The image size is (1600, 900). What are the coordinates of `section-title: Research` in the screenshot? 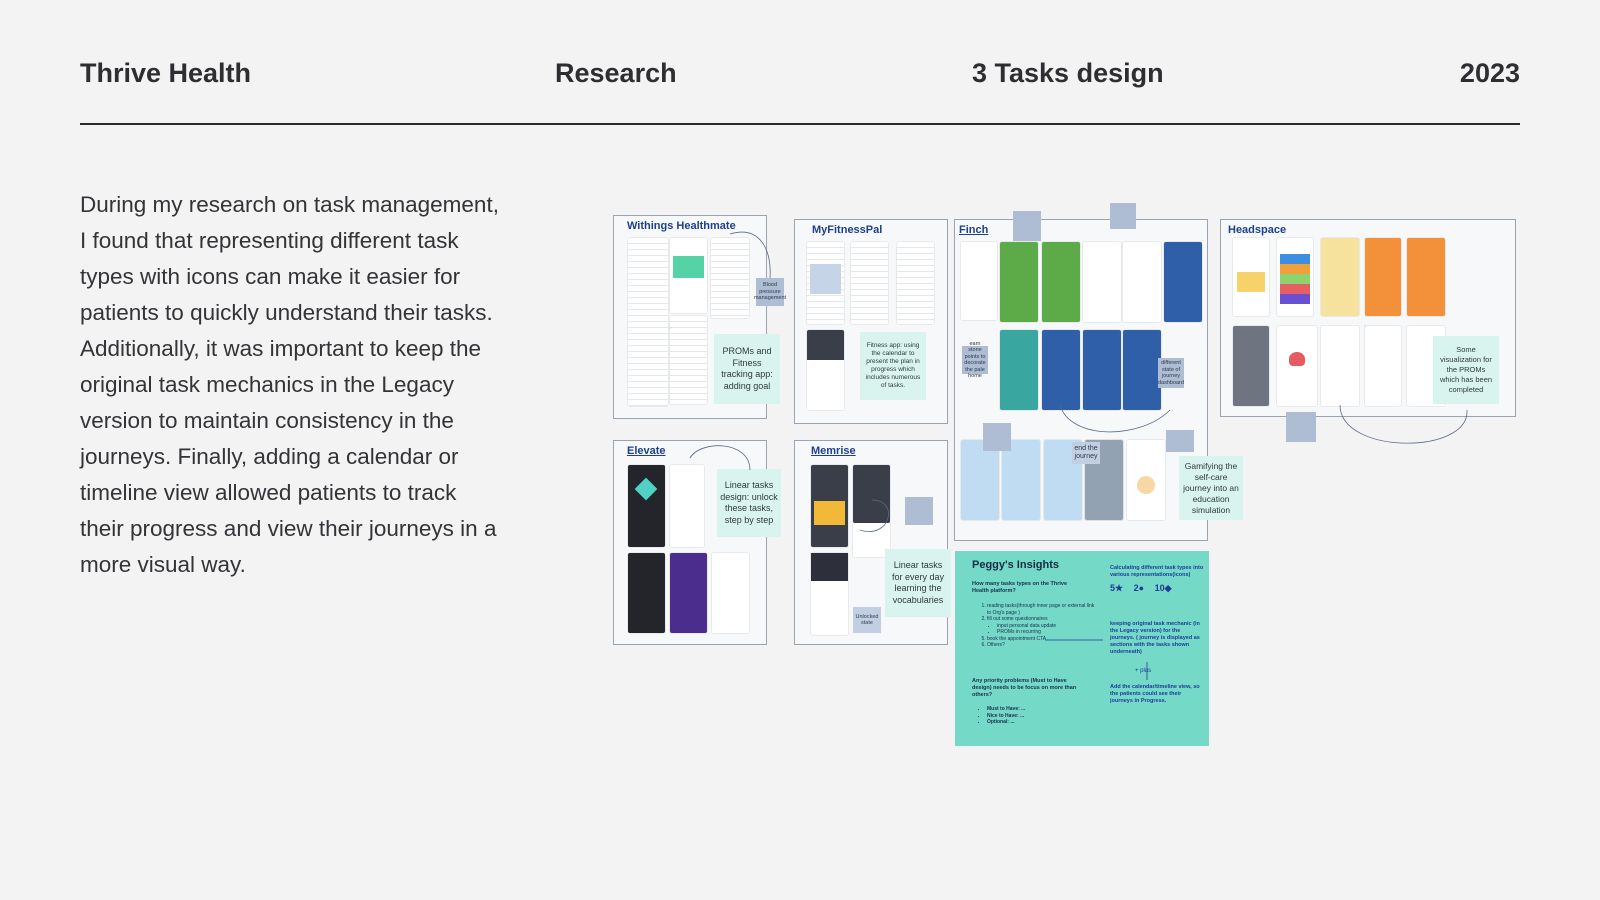 It's located at (616, 73).